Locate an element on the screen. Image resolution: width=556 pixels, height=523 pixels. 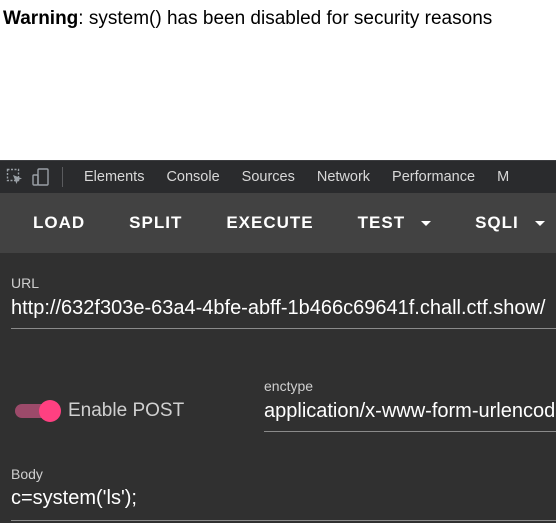
tab-console: Console is located at coordinates (192, 177).